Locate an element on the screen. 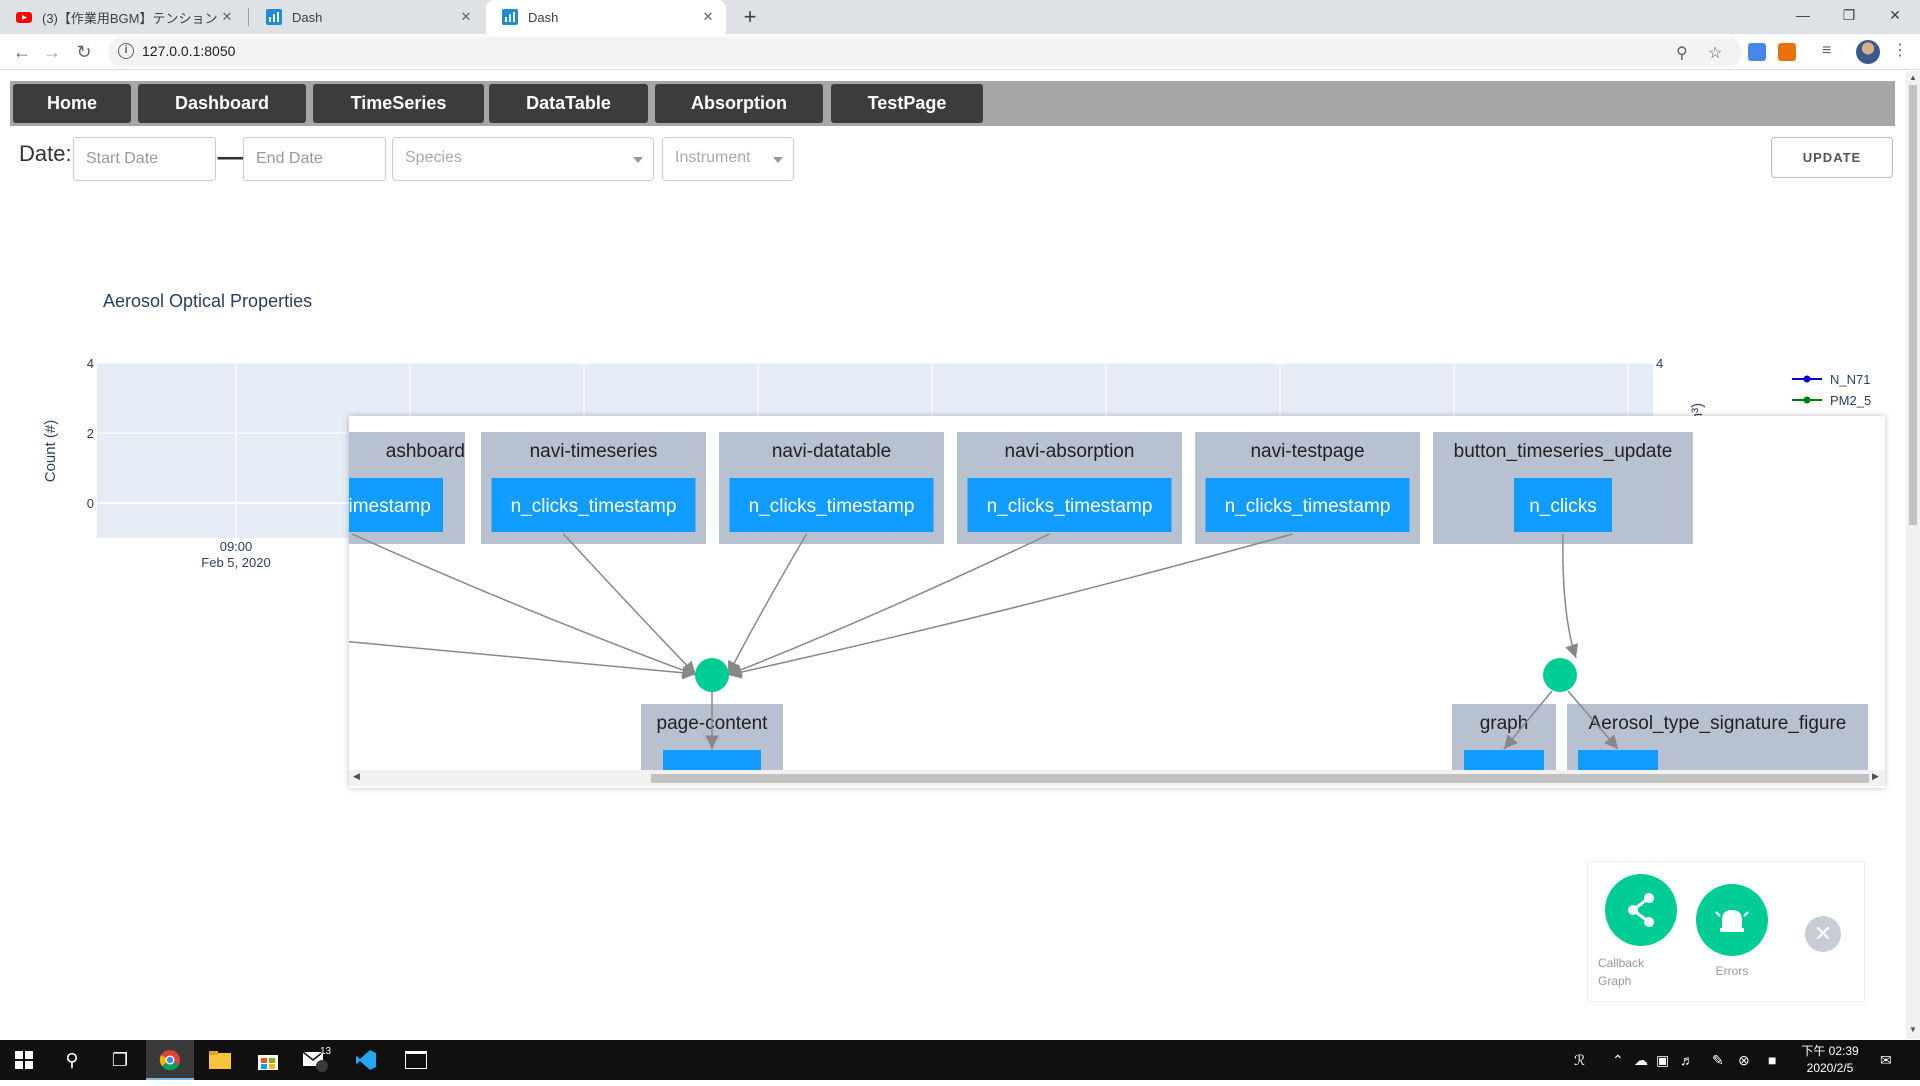 The width and height of the screenshot is (1920, 1086). volume-icon: ♬ is located at coordinates (1687, 1060).